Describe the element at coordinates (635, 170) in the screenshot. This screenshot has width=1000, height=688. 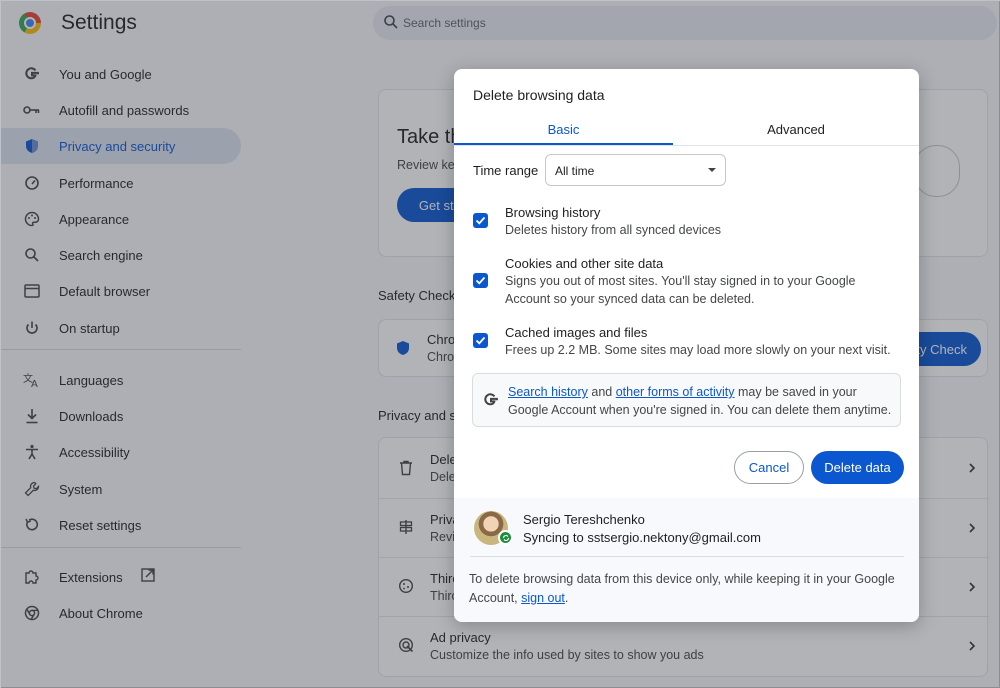
I see `time-range-select: All time` at that location.